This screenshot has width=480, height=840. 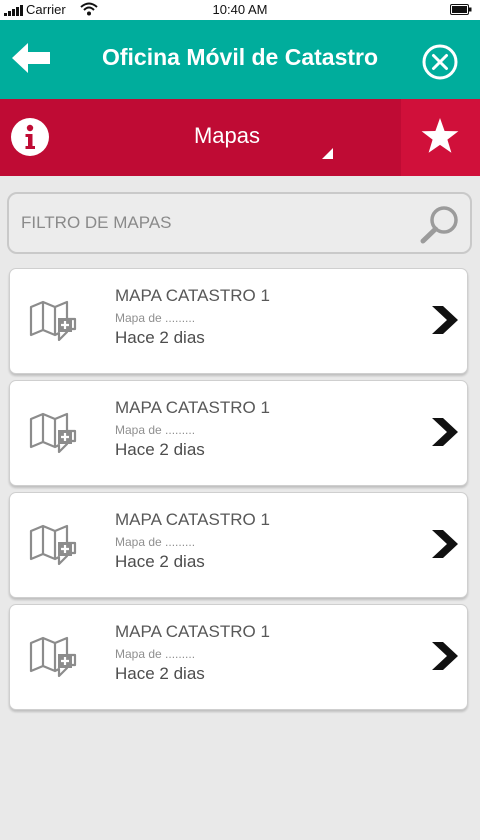 I want to click on close-button, so click(x=440, y=62).